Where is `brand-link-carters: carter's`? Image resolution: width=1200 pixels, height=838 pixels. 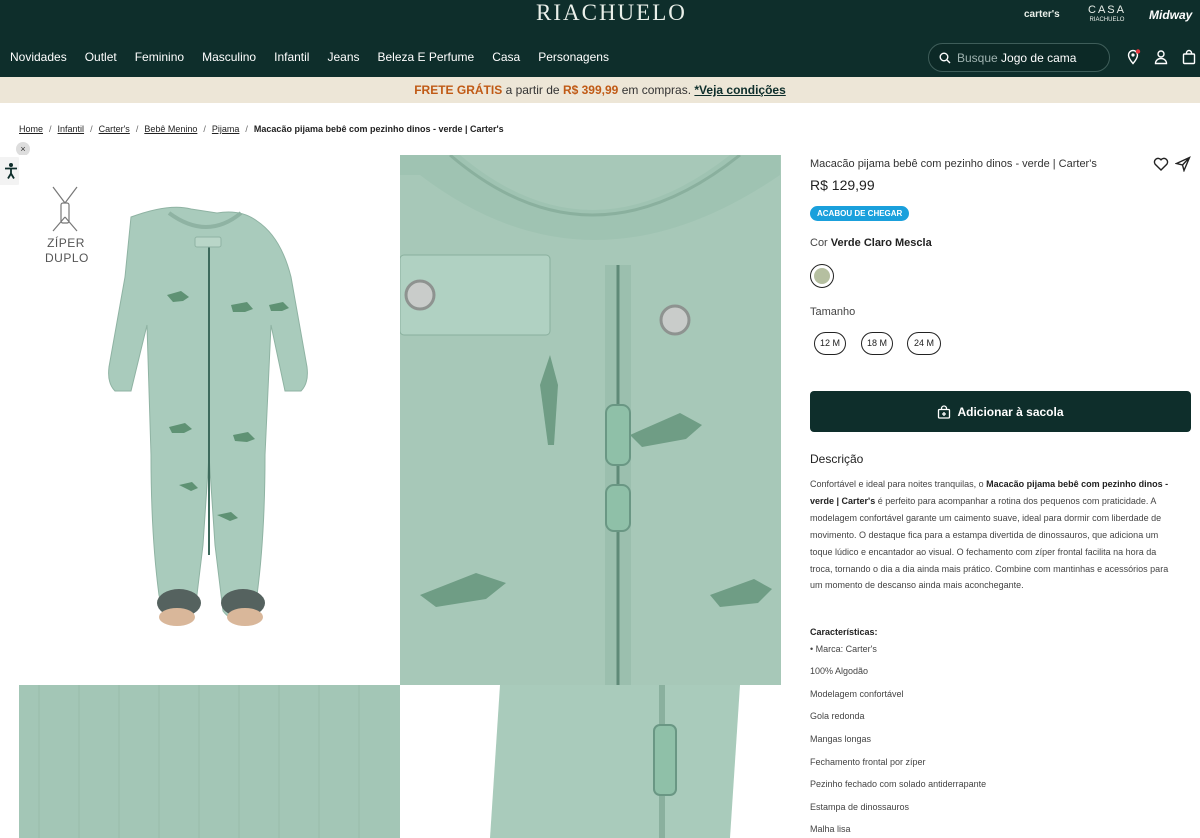
brand-link-carters: carter's is located at coordinates (1042, 14).